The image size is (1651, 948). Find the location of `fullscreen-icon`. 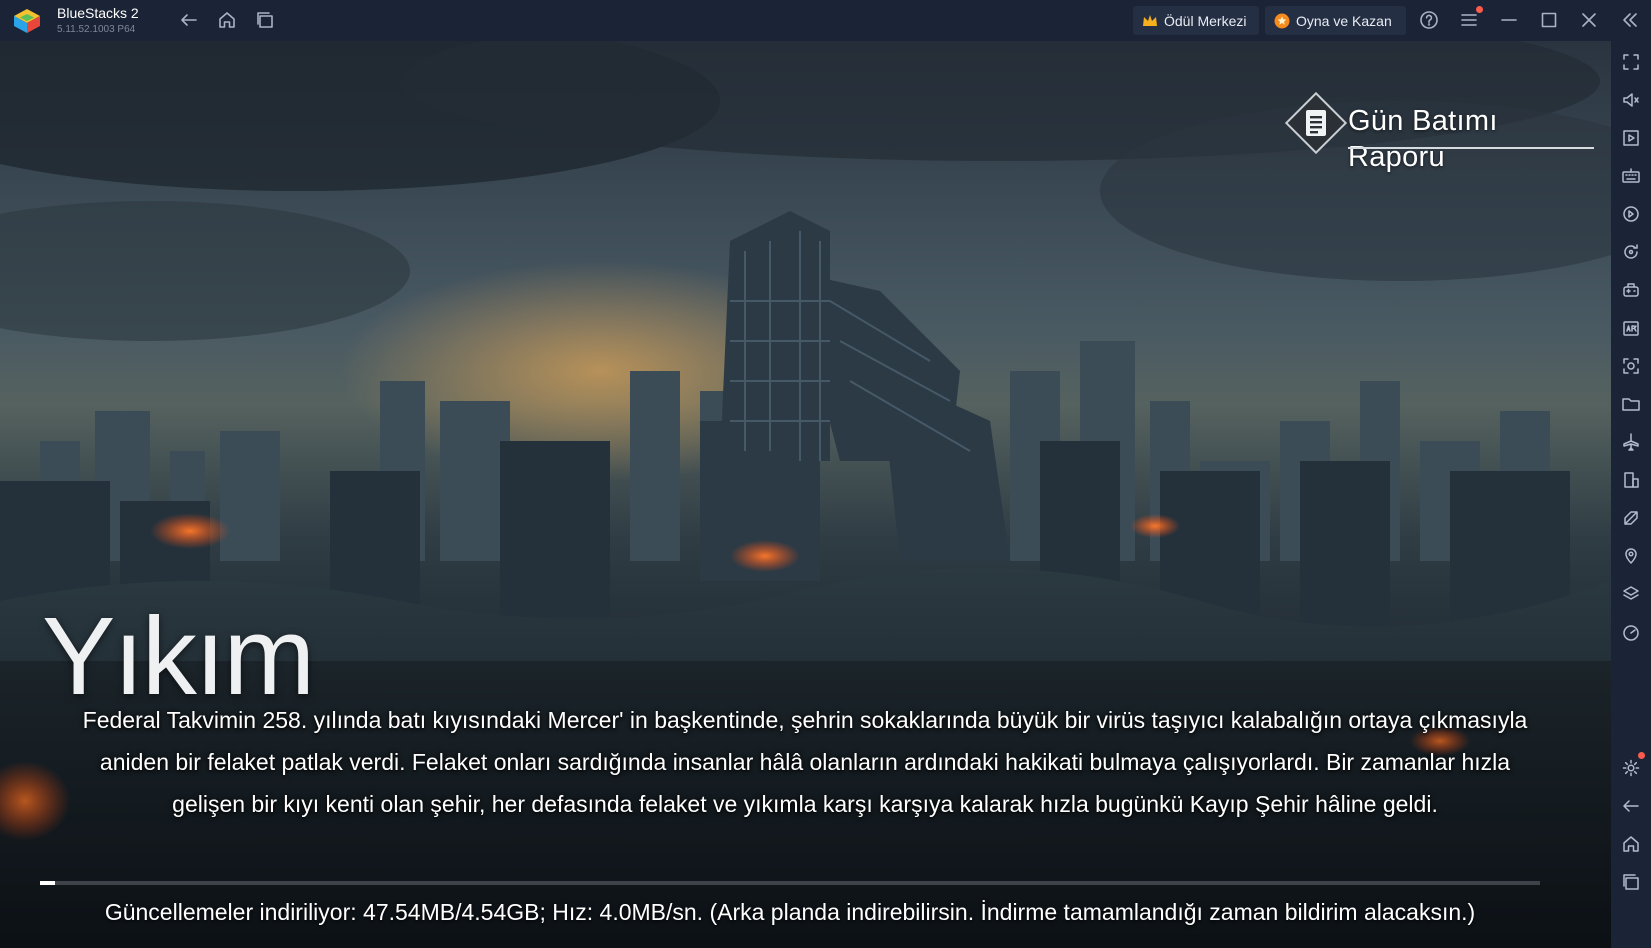

fullscreen-icon is located at coordinates (1631, 62).